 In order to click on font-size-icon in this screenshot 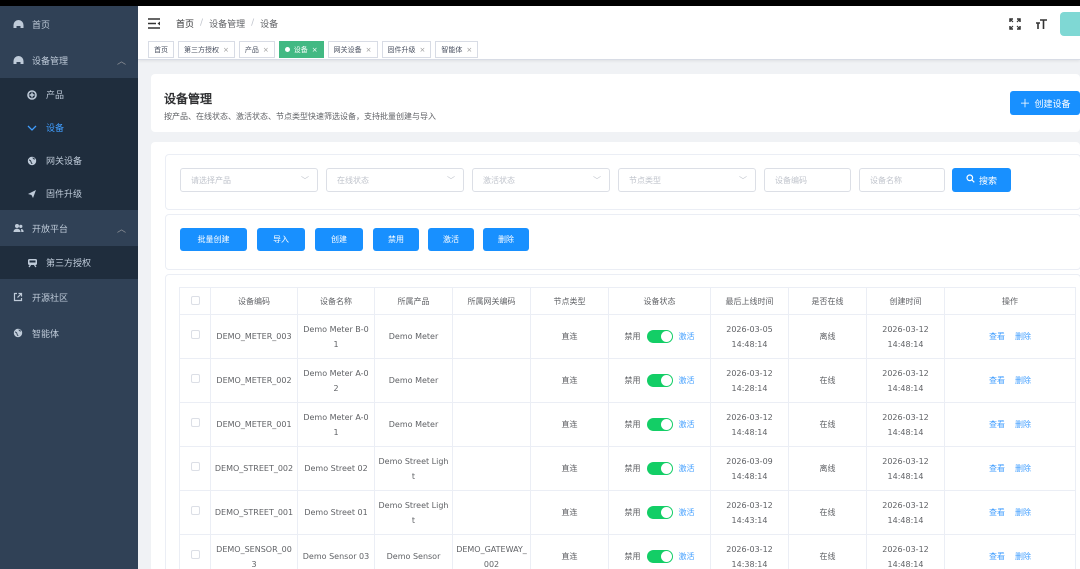, I will do `click(1041, 24)`.